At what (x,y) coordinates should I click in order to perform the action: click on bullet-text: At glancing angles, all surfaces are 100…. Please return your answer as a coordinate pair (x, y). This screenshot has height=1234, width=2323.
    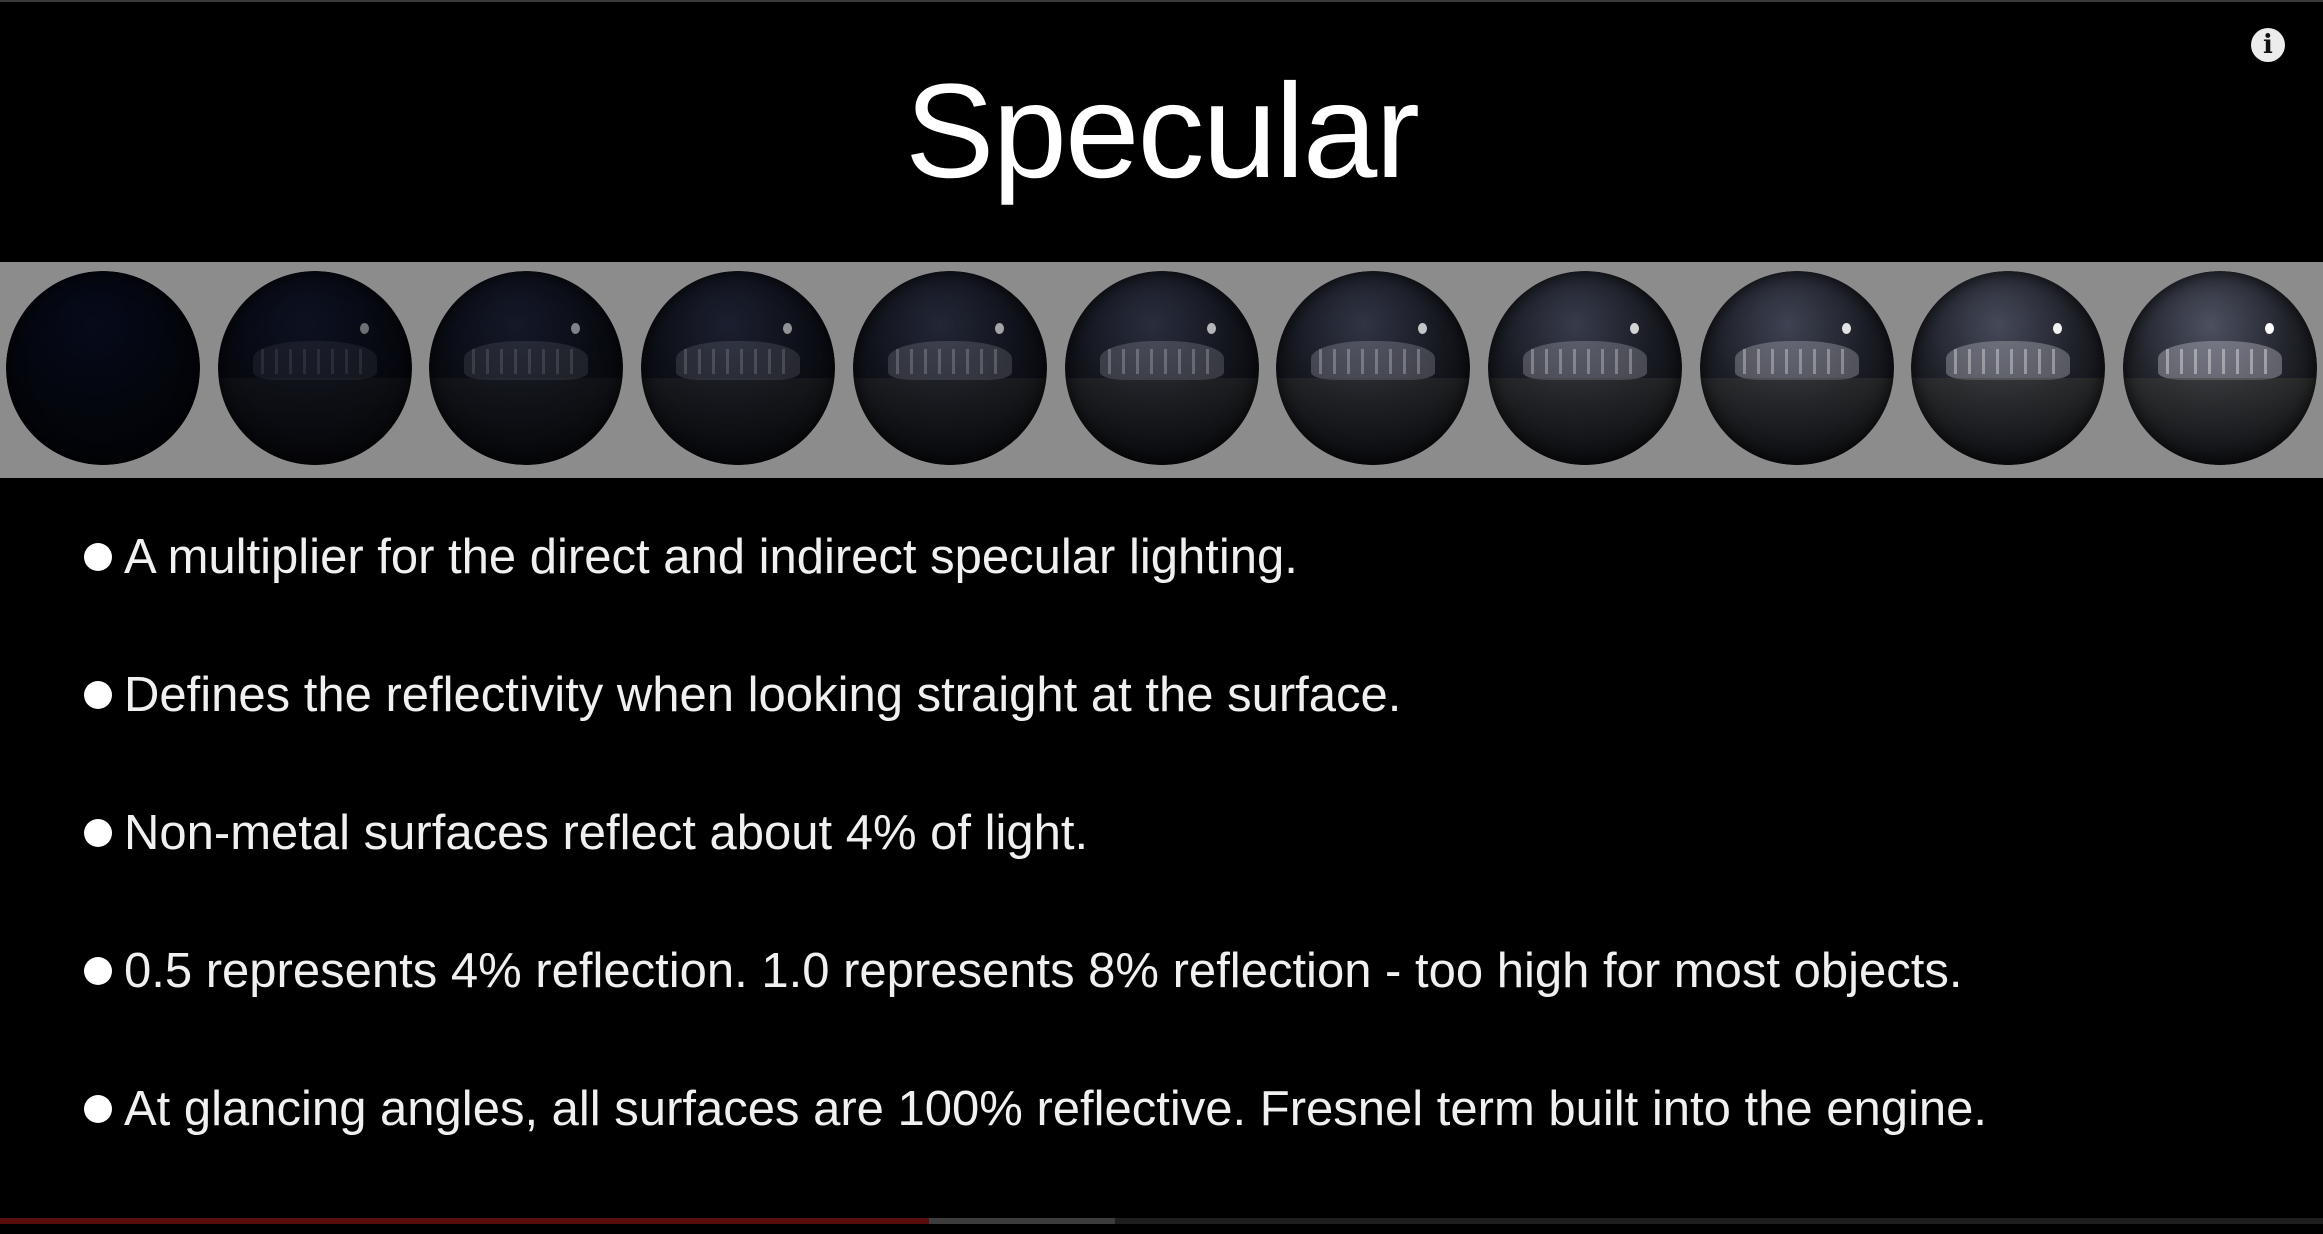
    Looking at the image, I should click on (1056, 1109).